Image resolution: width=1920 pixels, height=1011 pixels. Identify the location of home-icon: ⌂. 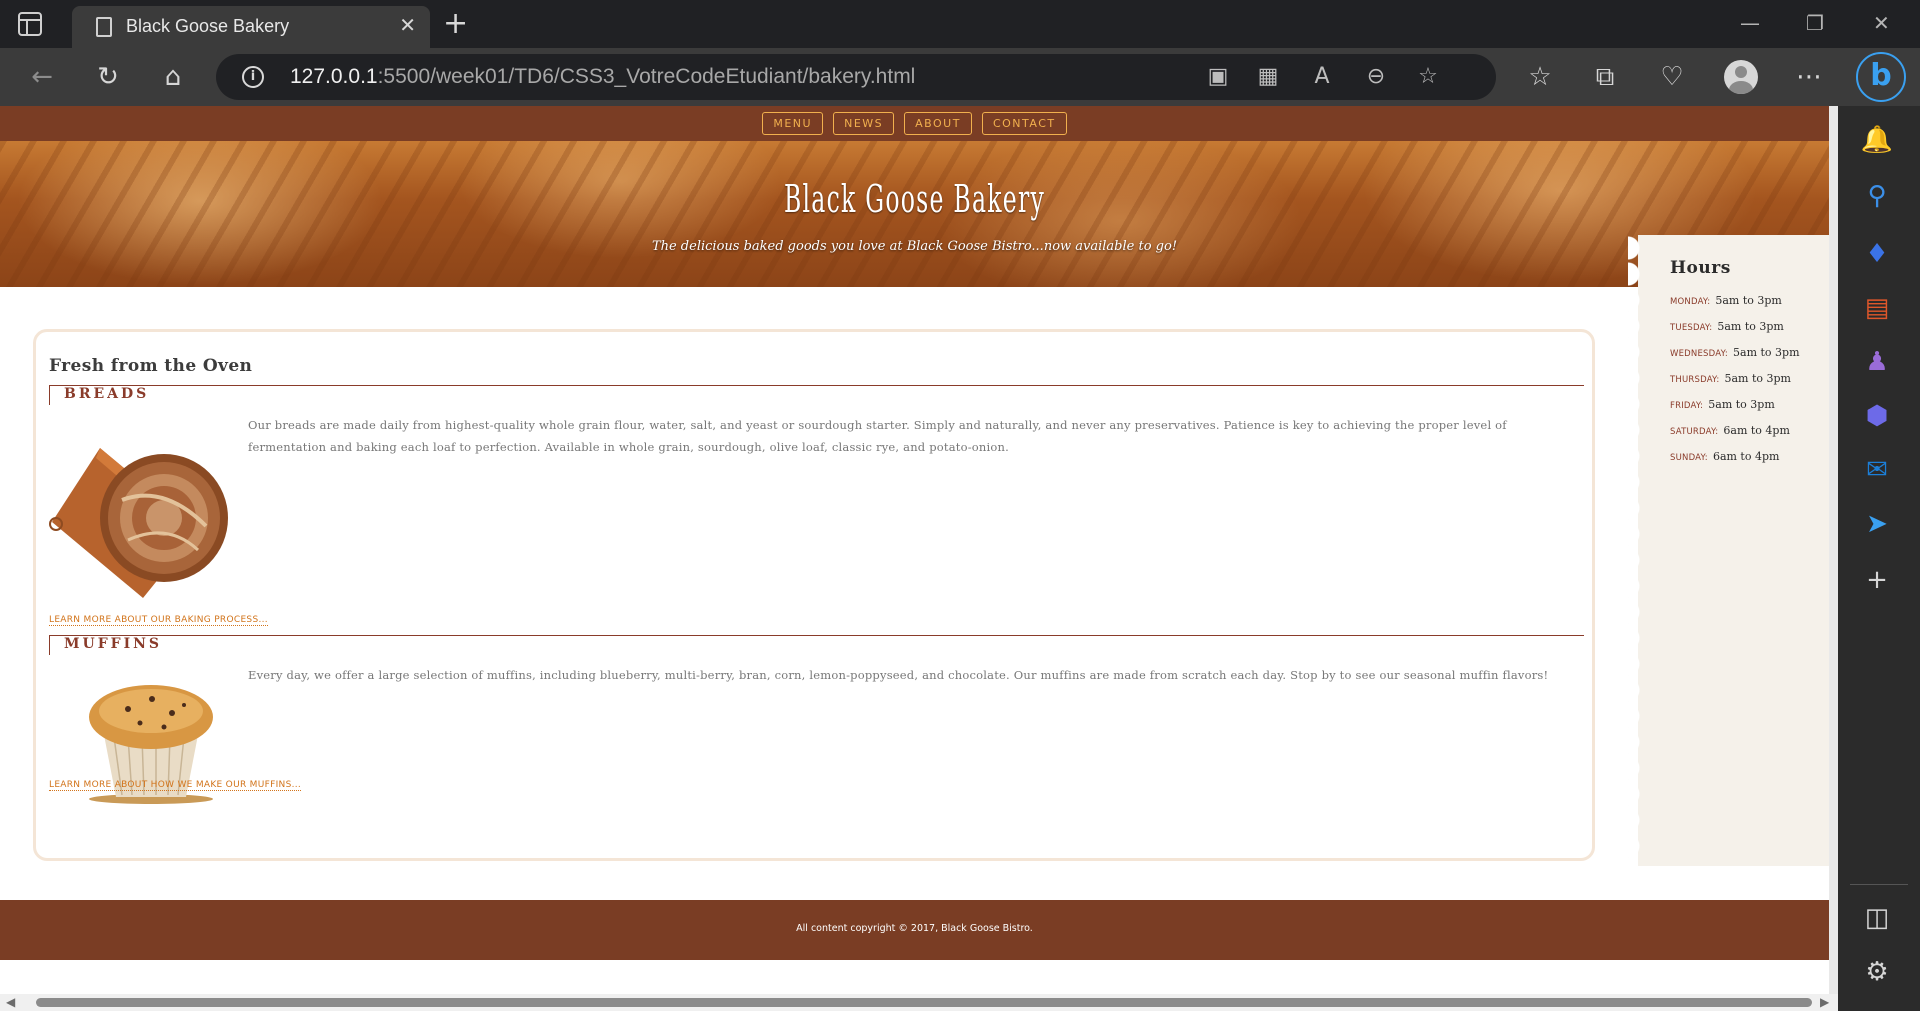
(173, 77).